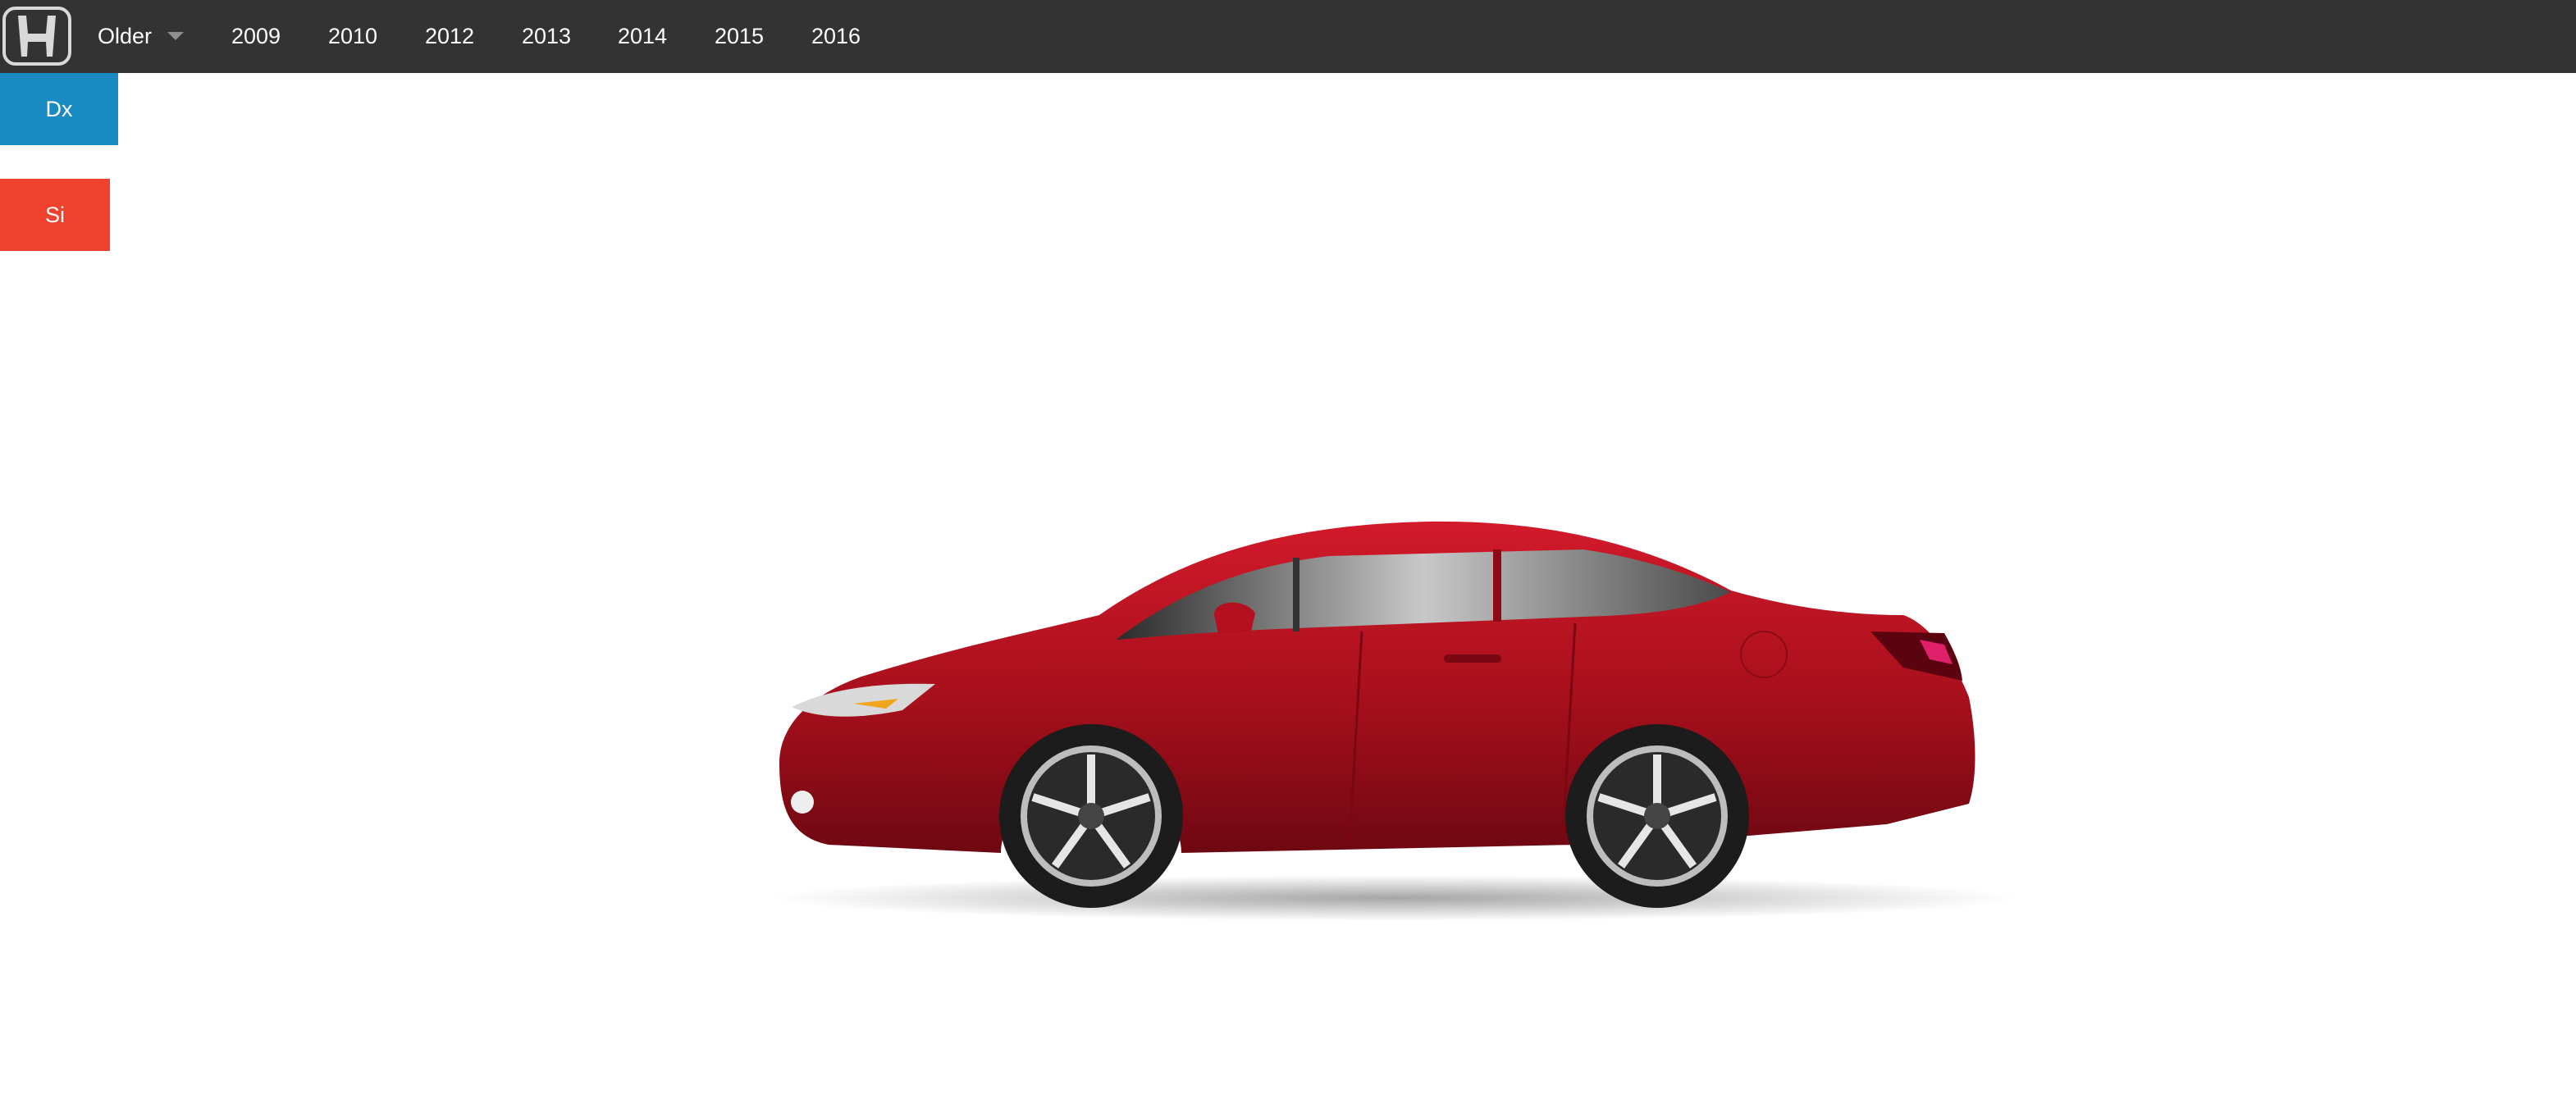 The width and height of the screenshot is (2576, 1117). What do you see at coordinates (352, 36) in the screenshot?
I see `year-2010-link: 2010` at bounding box center [352, 36].